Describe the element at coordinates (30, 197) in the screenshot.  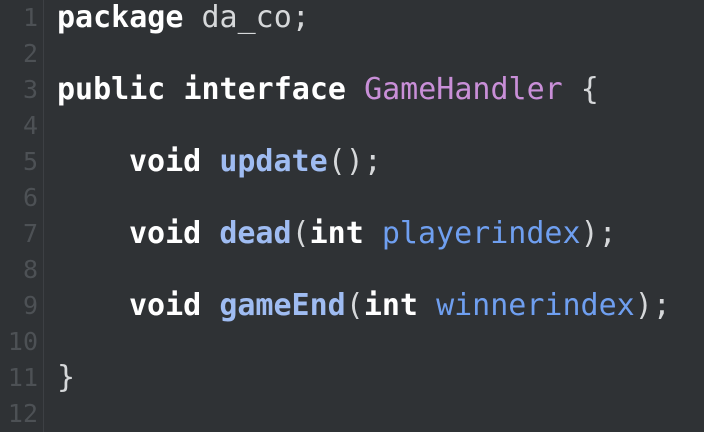
I see `line-number: 6` at that location.